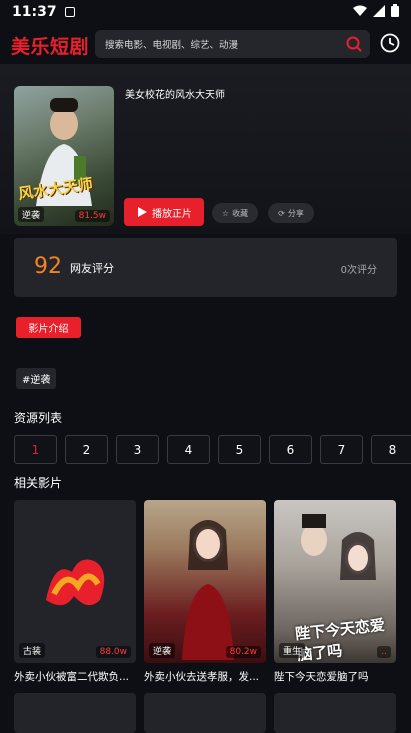  What do you see at coordinates (92, 268) in the screenshot?
I see `rating-label: 网友评分` at bounding box center [92, 268].